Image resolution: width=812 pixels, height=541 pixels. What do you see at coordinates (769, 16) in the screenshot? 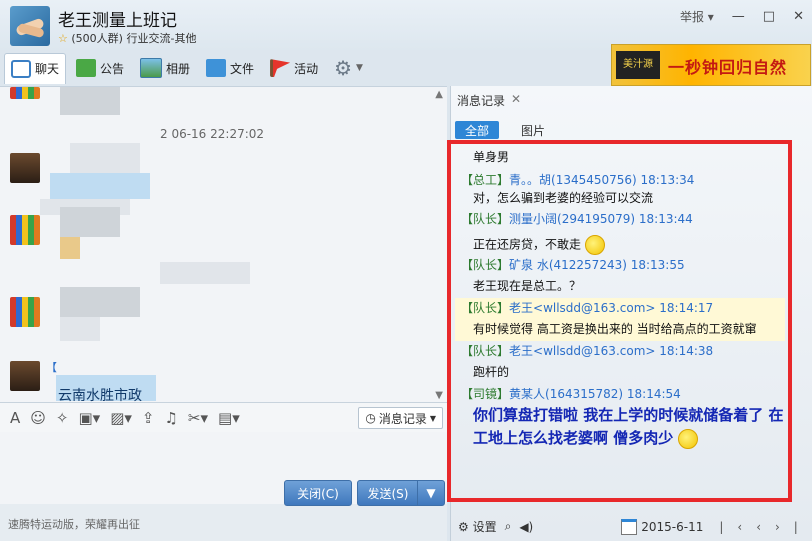
I see `maximize-button: □` at bounding box center [769, 16].